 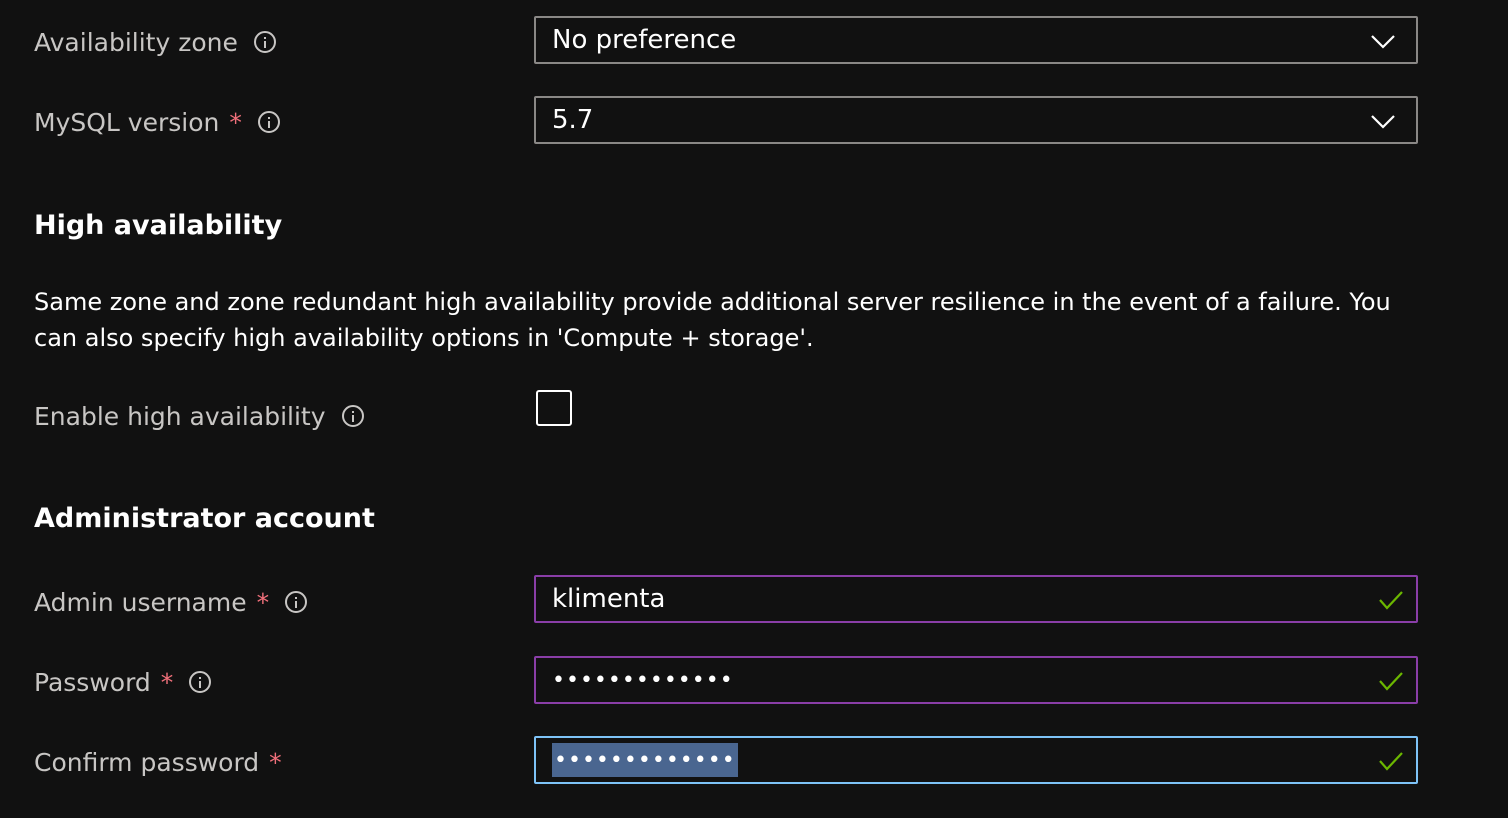 What do you see at coordinates (644, 40) in the screenshot?
I see `availability-zone-value: No preference` at bounding box center [644, 40].